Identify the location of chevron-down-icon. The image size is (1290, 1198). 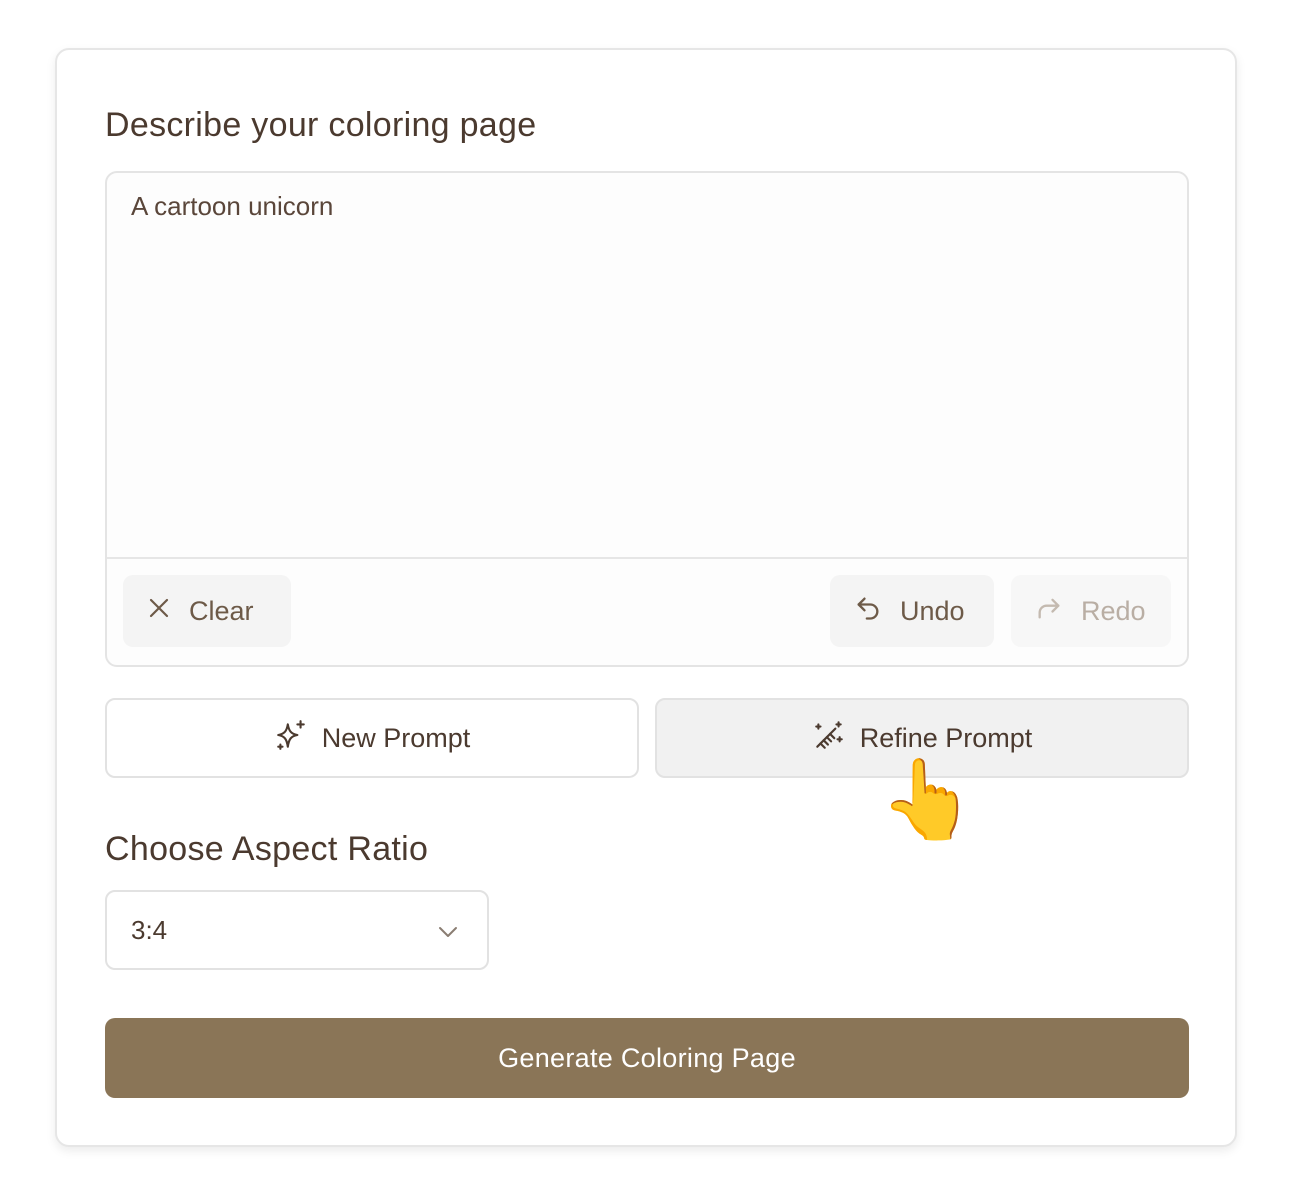
(448, 930).